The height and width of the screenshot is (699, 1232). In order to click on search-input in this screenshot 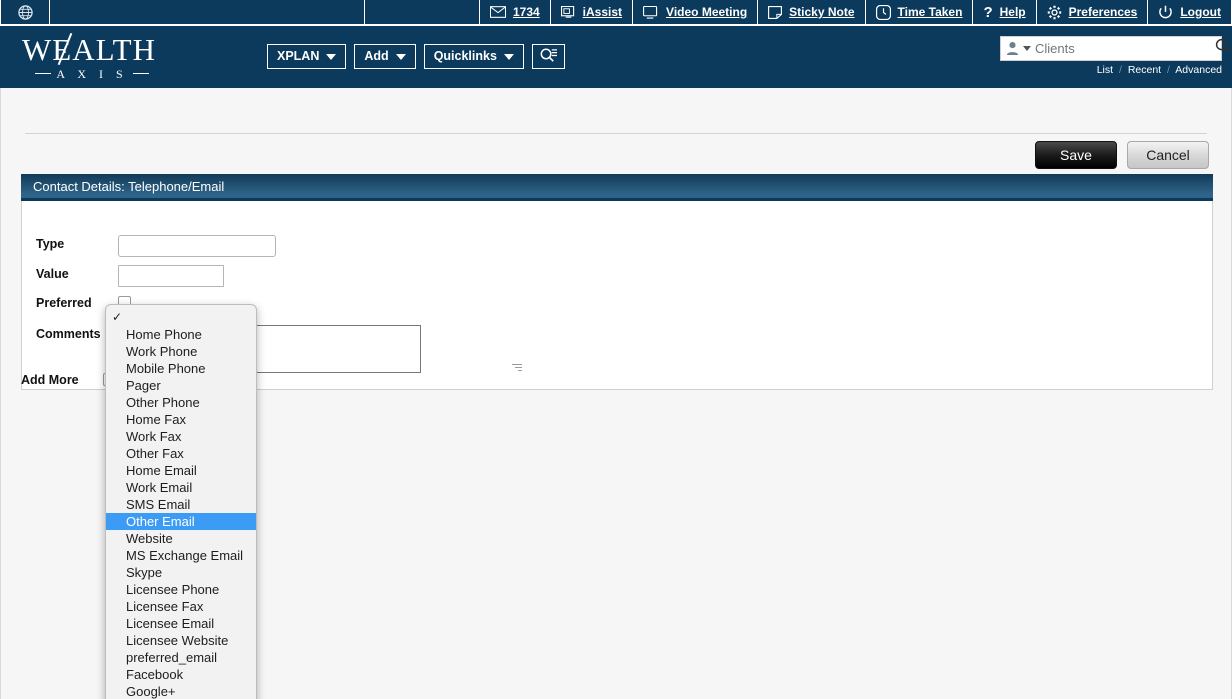, I will do `click(1123, 48)`.